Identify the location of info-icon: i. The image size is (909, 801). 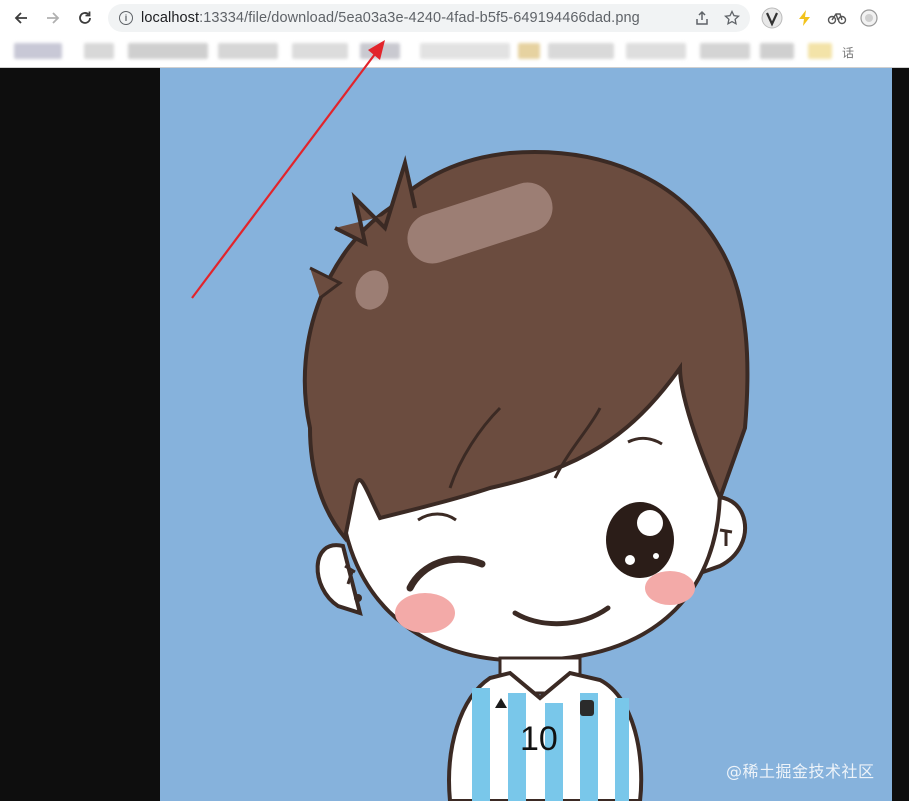
(126, 18).